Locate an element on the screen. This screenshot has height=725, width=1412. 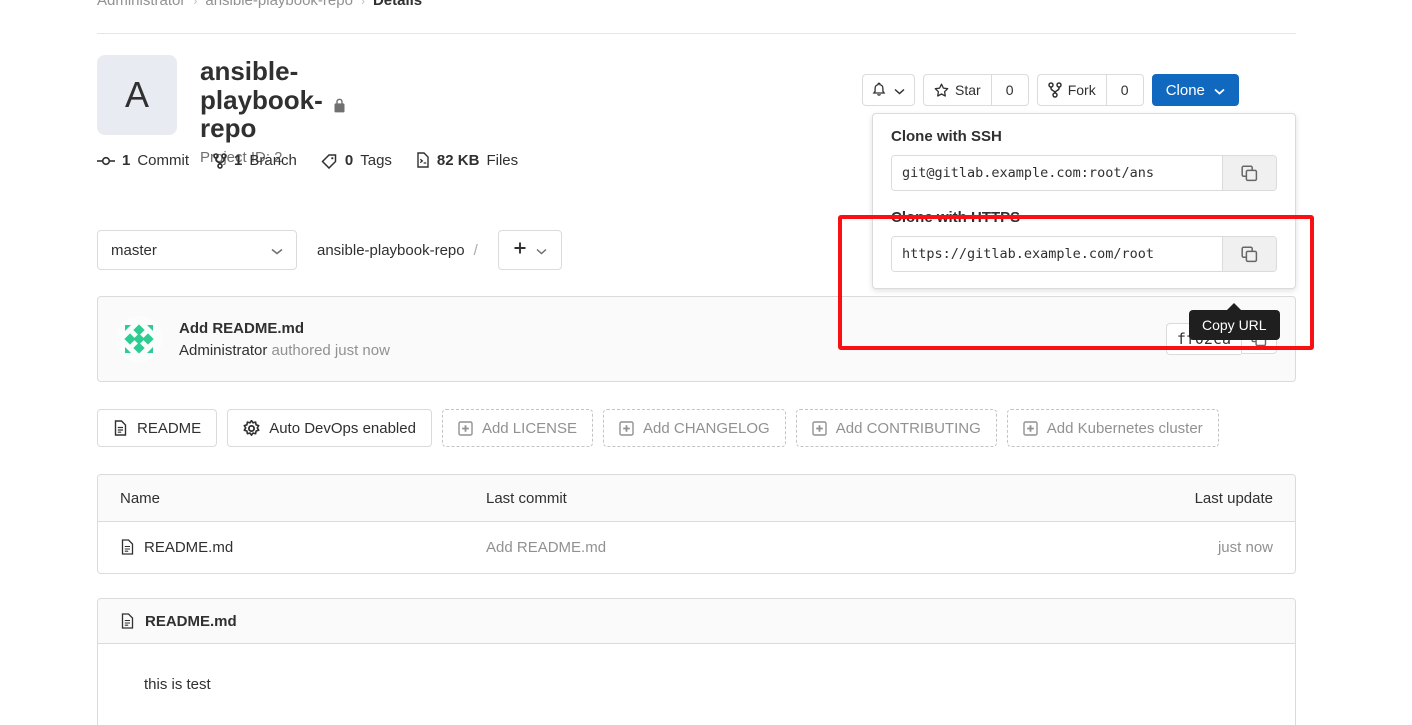
branch-icon is located at coordinates (220, 160).